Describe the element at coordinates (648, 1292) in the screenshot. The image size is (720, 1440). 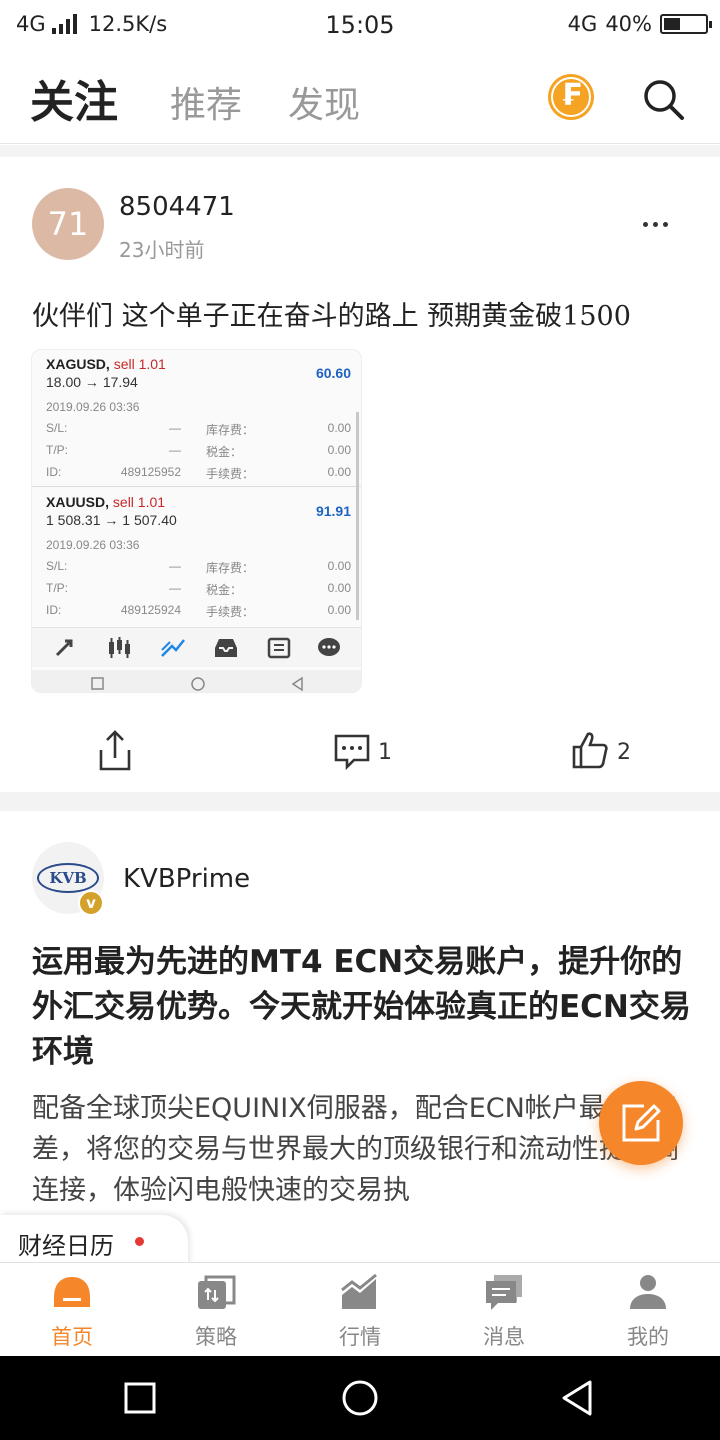
I see `profile-icon` at that location.